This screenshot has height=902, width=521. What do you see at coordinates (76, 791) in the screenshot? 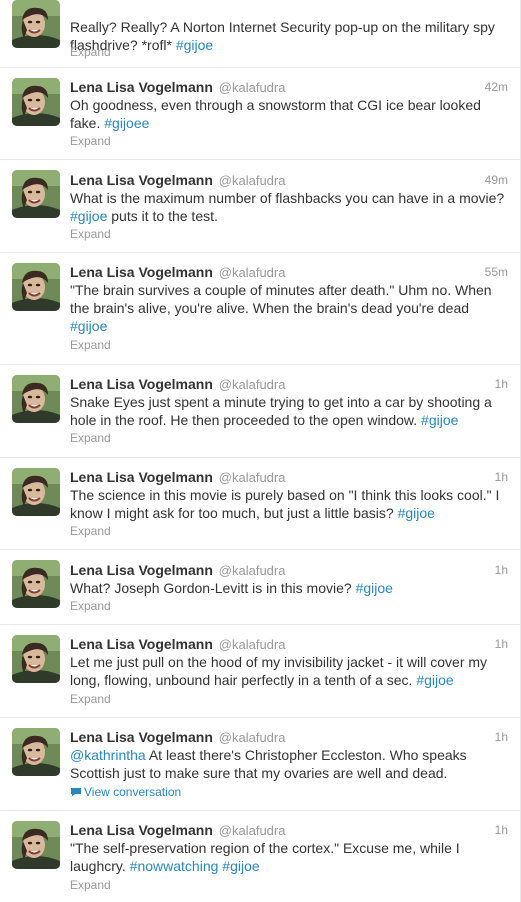
I see `speech-bubble-icon` at bounding box center [76, 791].